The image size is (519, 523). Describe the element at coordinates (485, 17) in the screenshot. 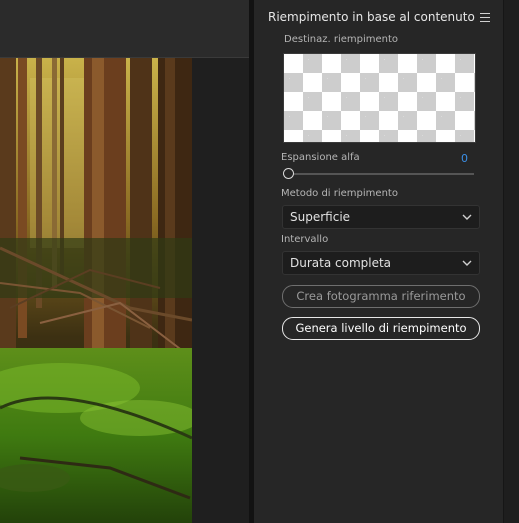

I see `hamburger-menu-icon` at that location.